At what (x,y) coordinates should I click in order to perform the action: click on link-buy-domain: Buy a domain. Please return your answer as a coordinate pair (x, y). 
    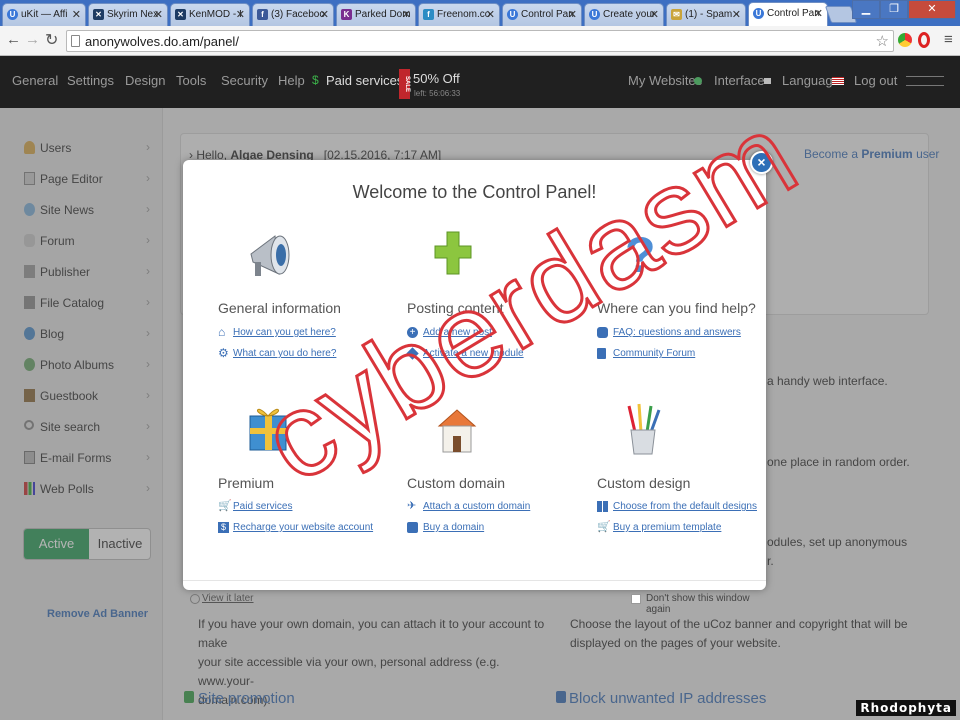
    Looking at the image, I should click on (453, 527).